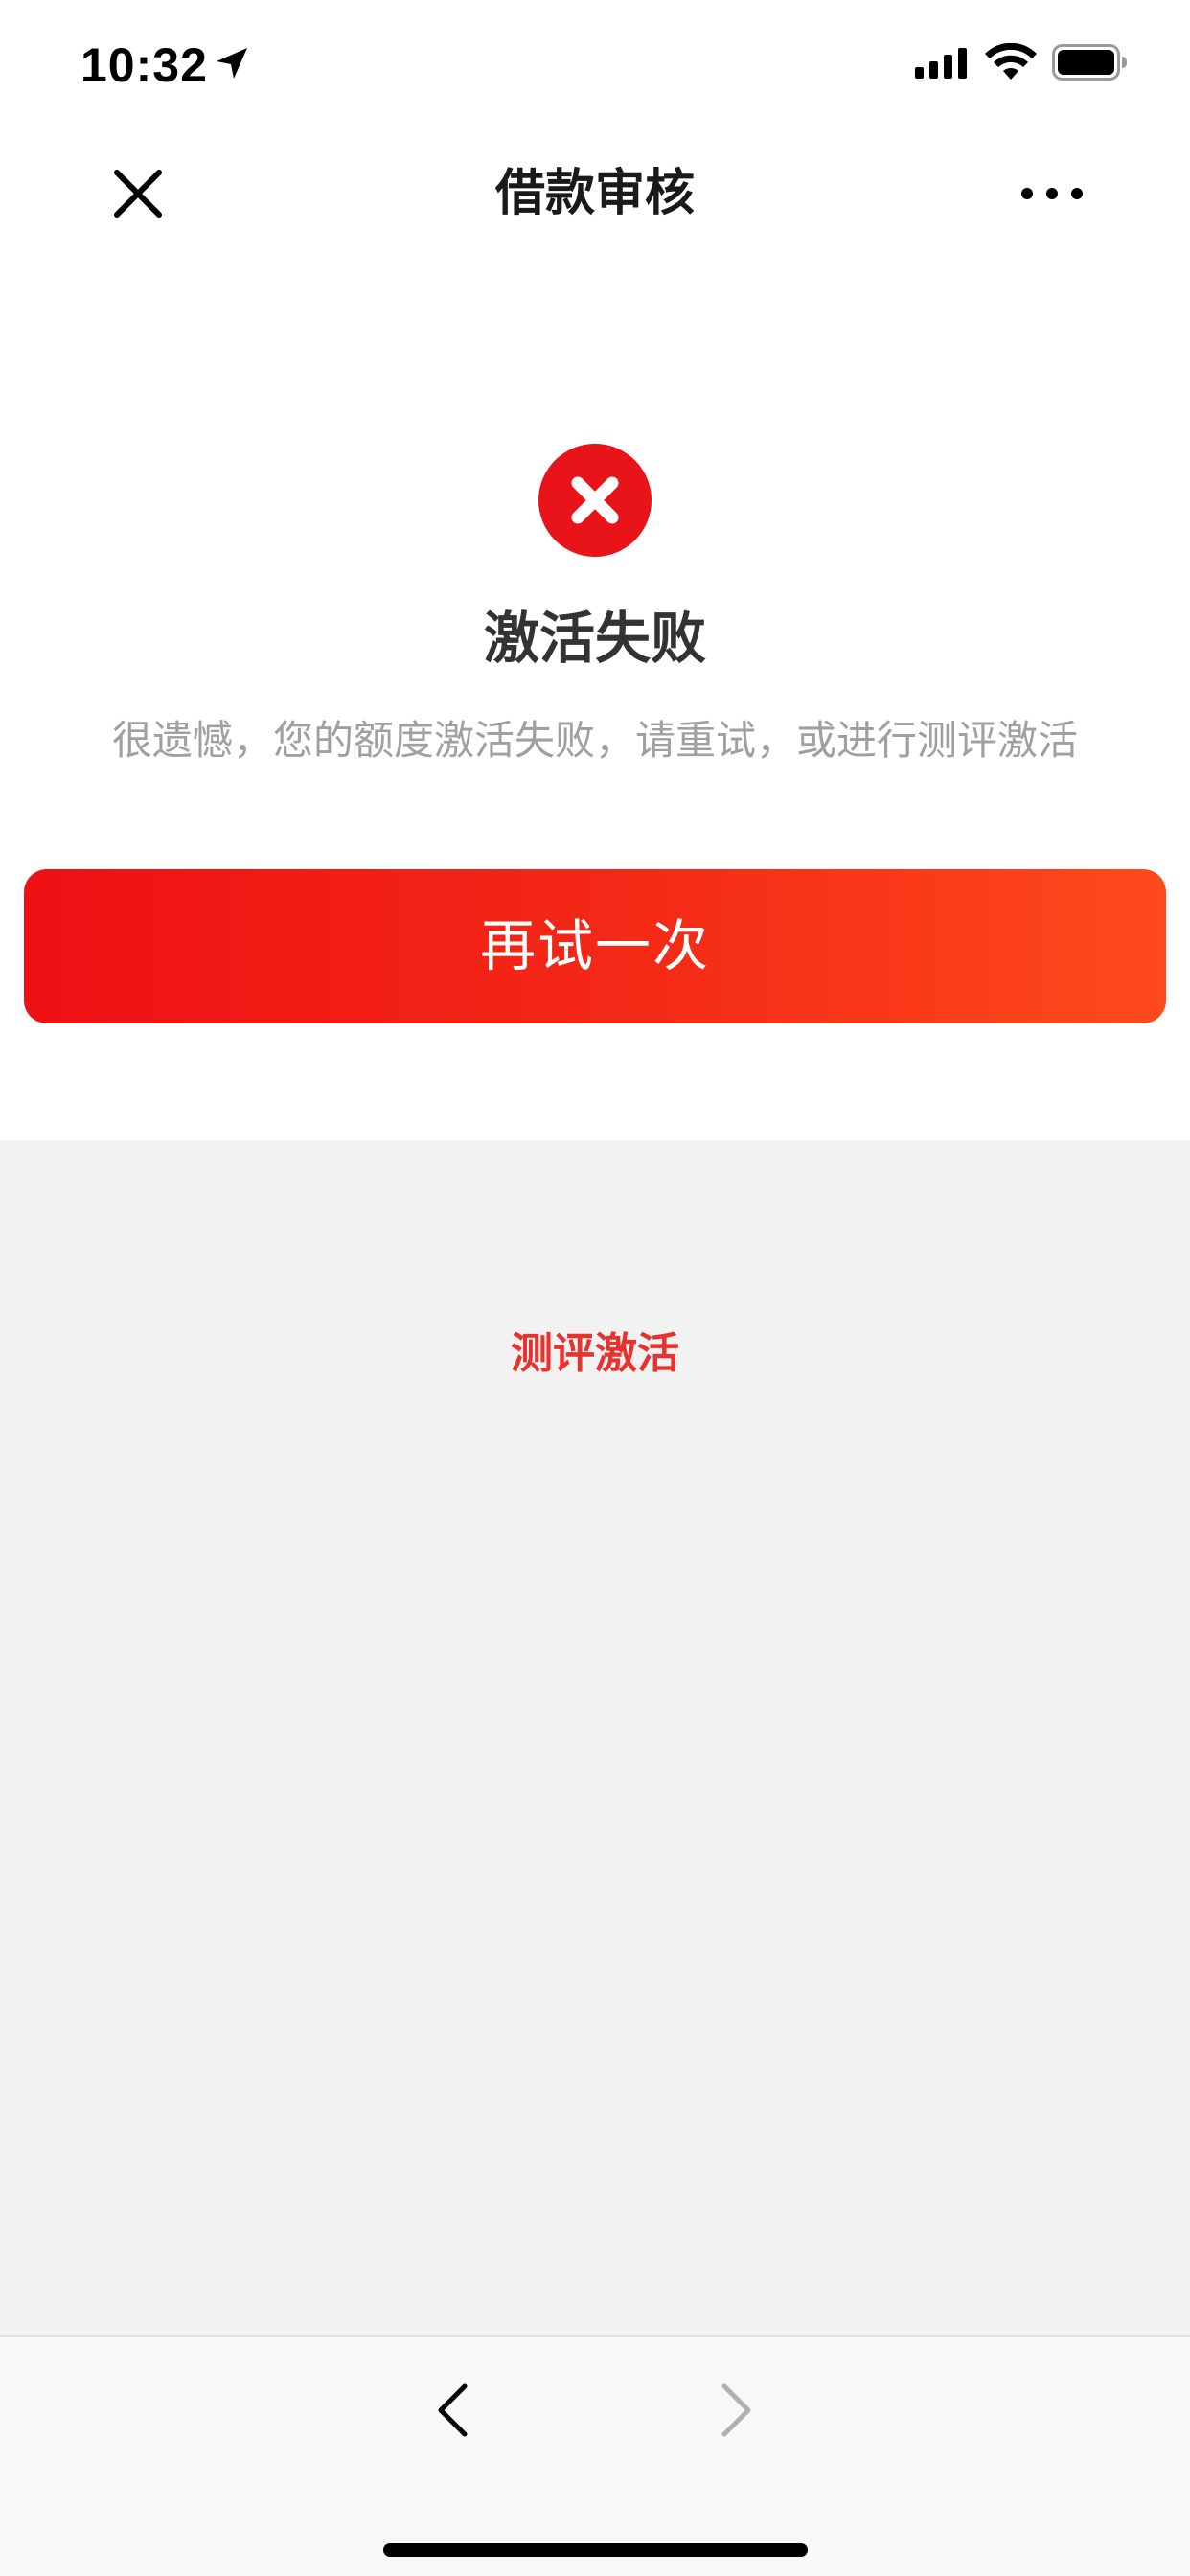  I want to click on error-x-circle-icon, so click(595, 500).